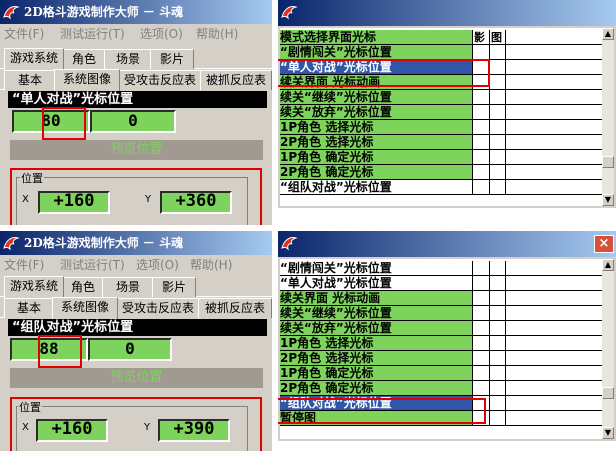  What do you see at coordinates (376, 37) in the screenshot?
I see `column-header-mode: 模式选择界面光标` at bounding box center [376, 37].